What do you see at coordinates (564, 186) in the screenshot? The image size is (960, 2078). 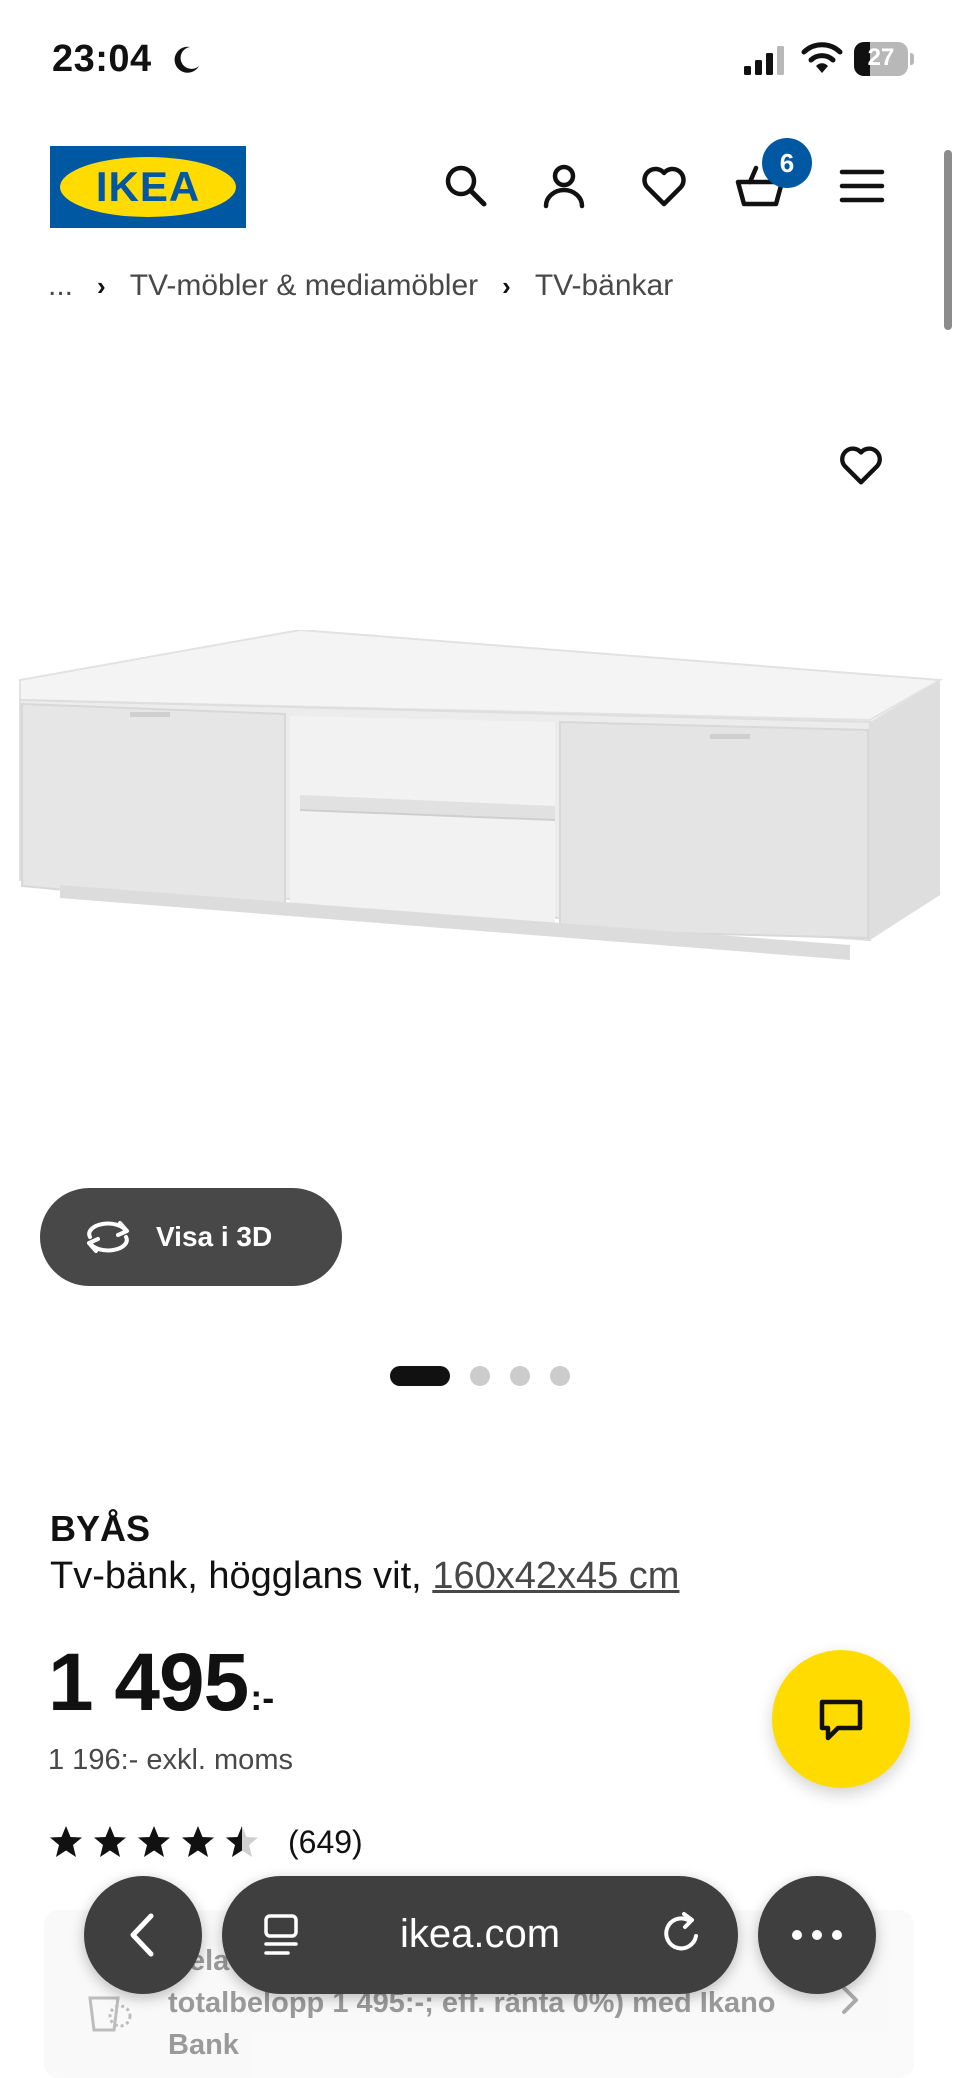 I see `account-icon` at bounding box center [564, 186].